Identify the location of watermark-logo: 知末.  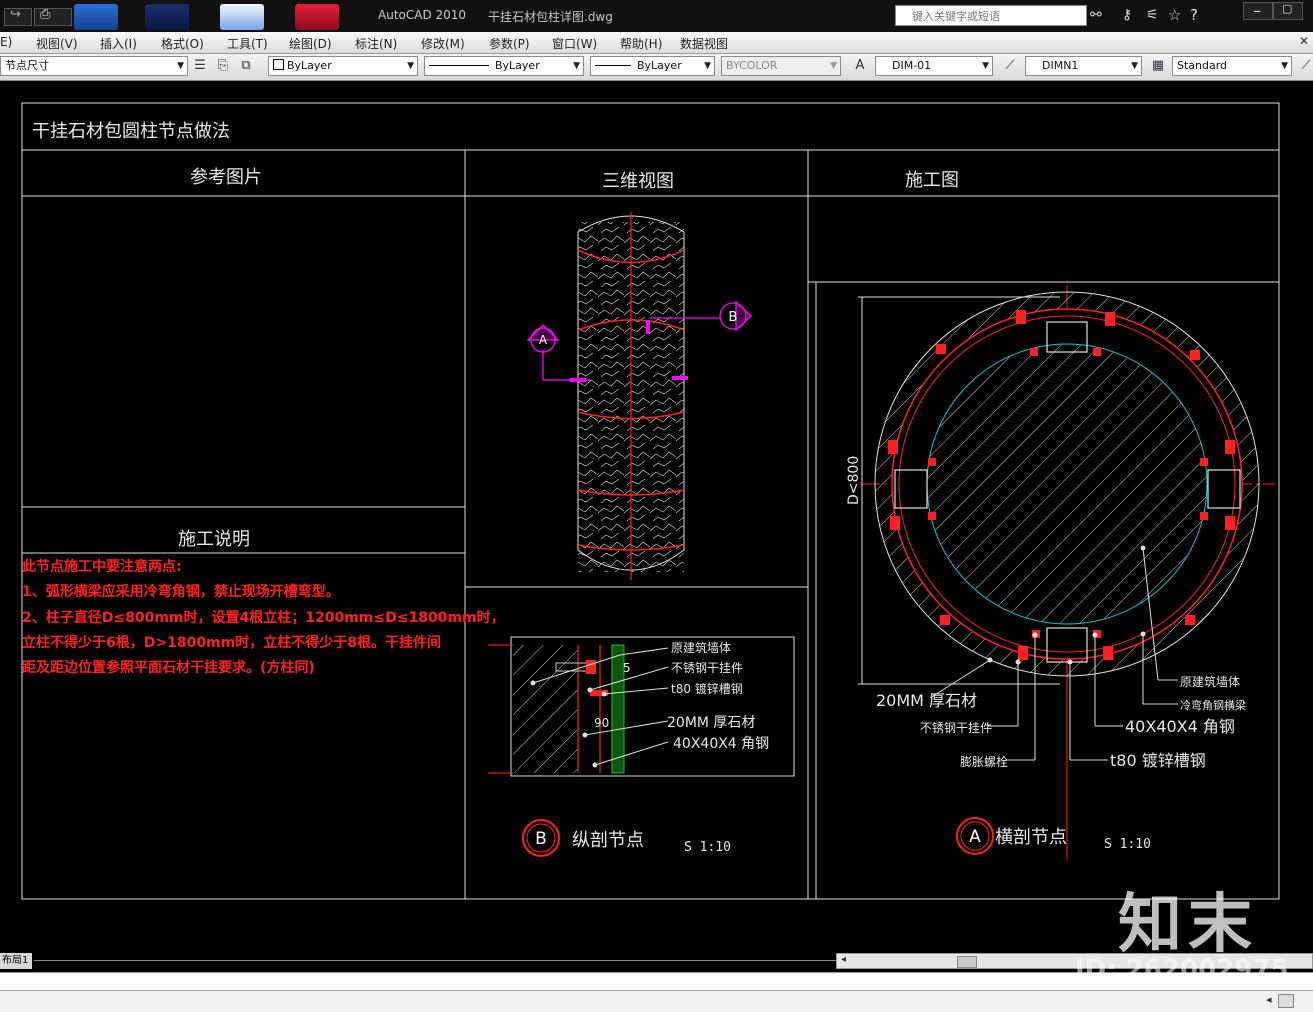
(1188, 925).